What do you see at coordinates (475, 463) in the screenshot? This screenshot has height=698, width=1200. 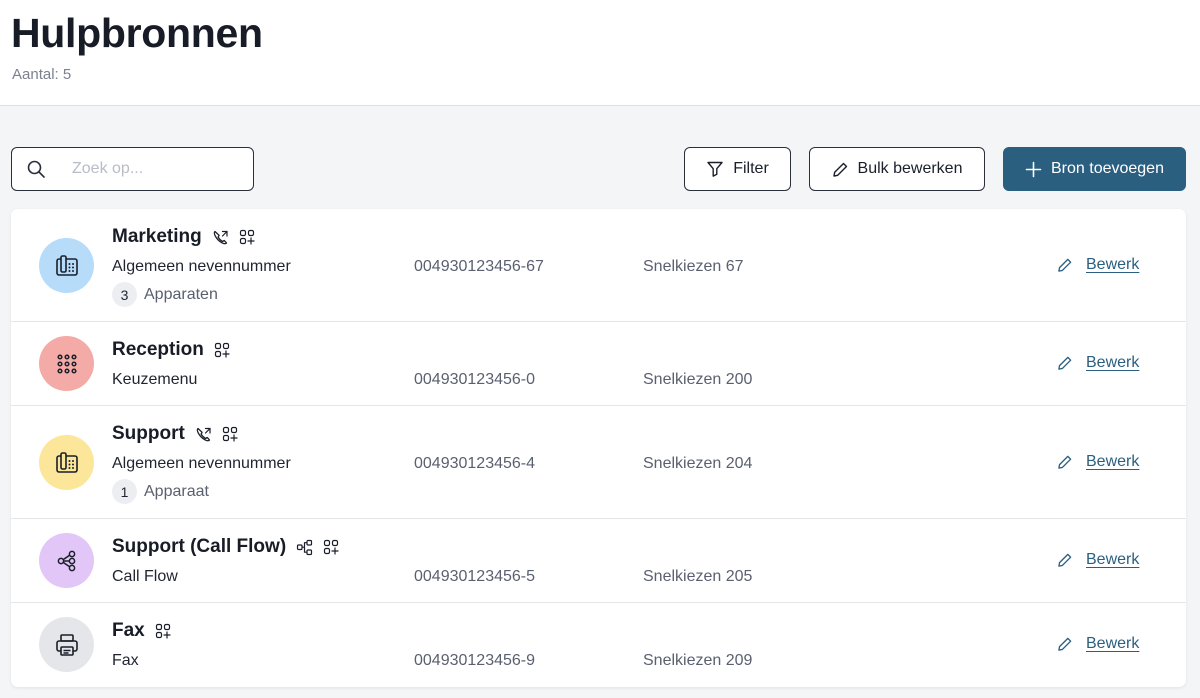 I see `resource-number: 004930123456-4` at bounding box center [475, 463].